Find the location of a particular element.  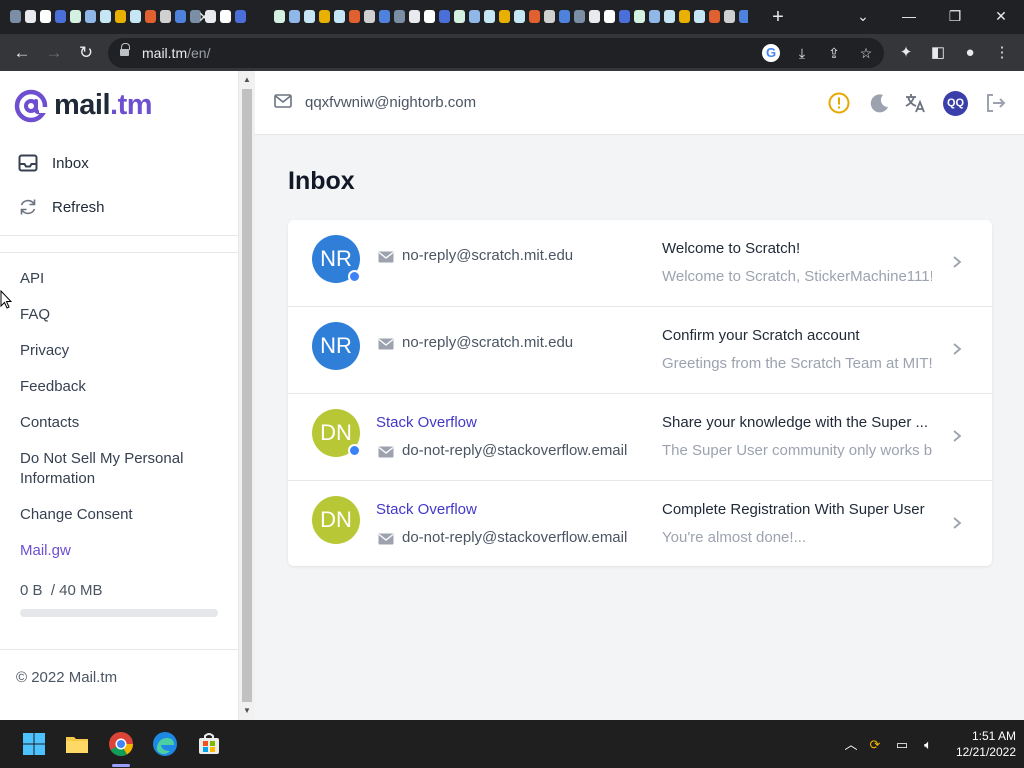

url-text: mail.tm/en/ is located at coordinates (176, 53).